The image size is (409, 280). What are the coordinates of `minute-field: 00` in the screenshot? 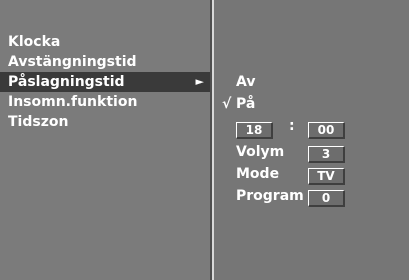 It's located at (326, 130).